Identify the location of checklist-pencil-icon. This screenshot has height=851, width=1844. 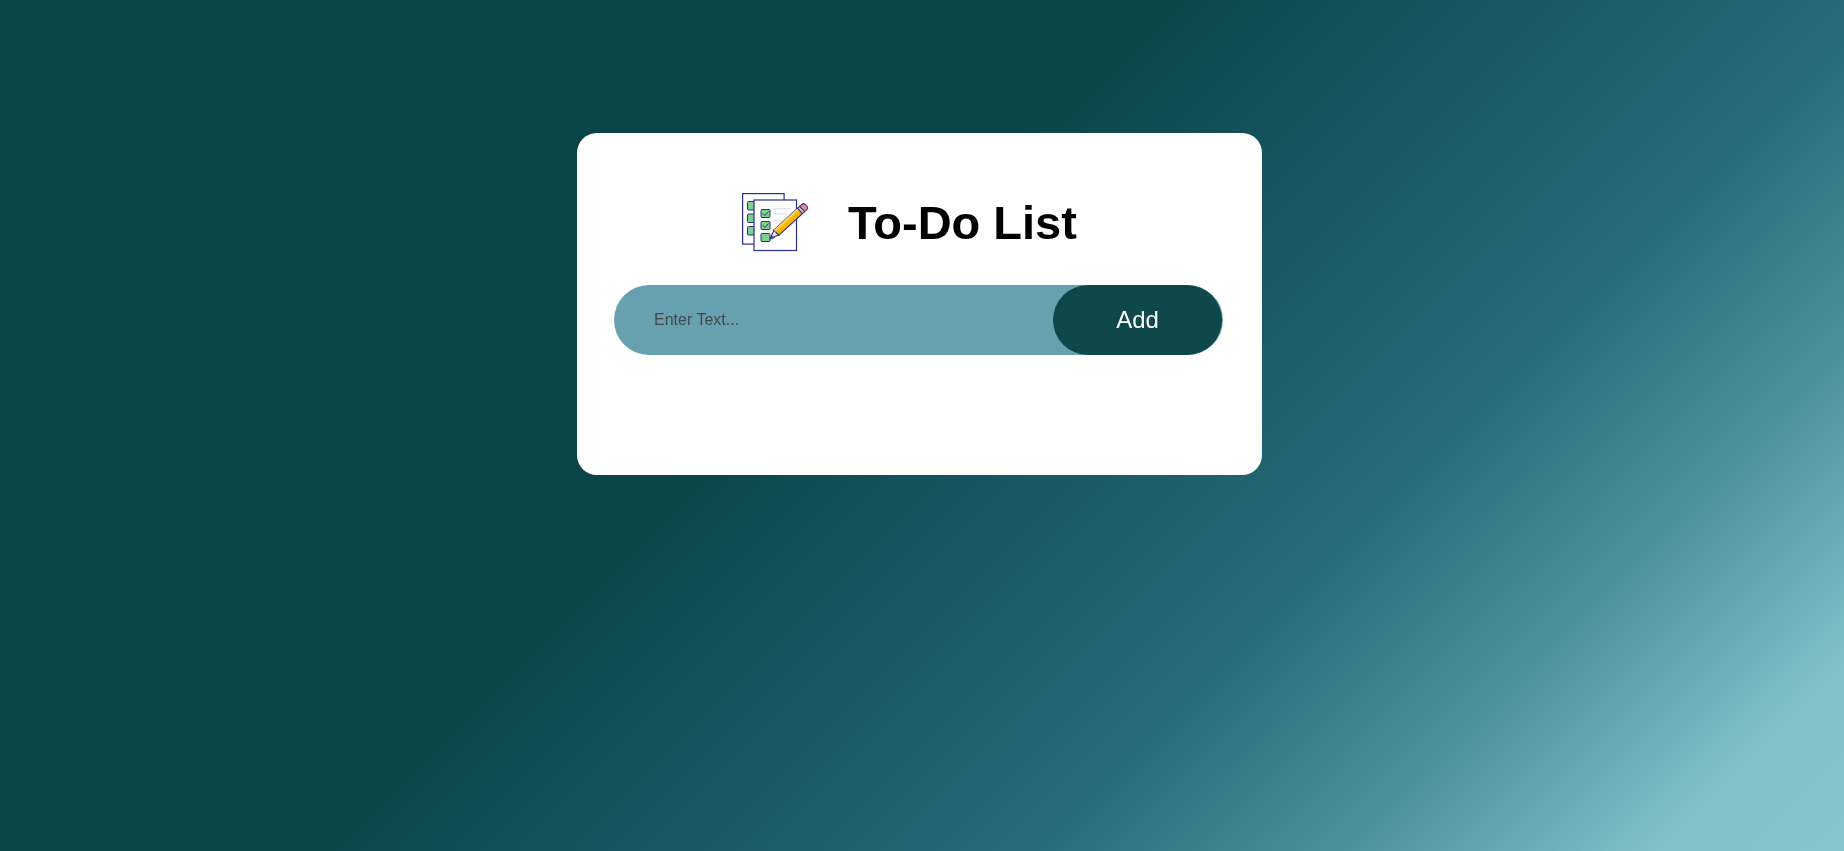
(776, 222).